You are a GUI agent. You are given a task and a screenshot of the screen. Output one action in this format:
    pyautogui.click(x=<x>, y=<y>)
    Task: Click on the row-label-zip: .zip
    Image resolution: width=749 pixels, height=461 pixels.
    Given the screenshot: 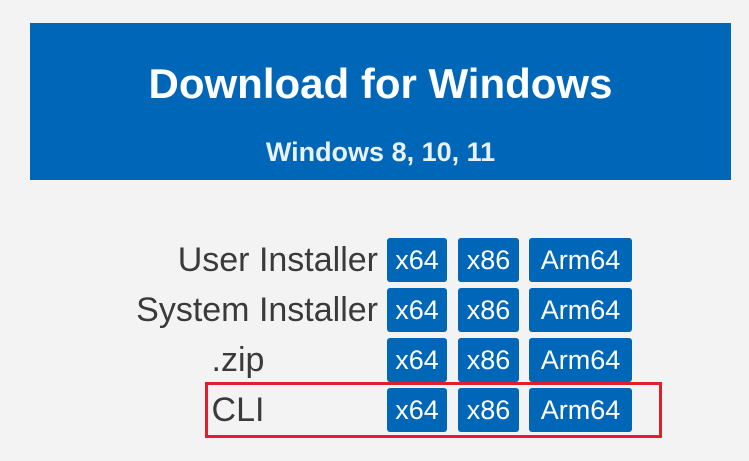 What is the action you would take?
    pyautogui.click(x=238, y=360)
    